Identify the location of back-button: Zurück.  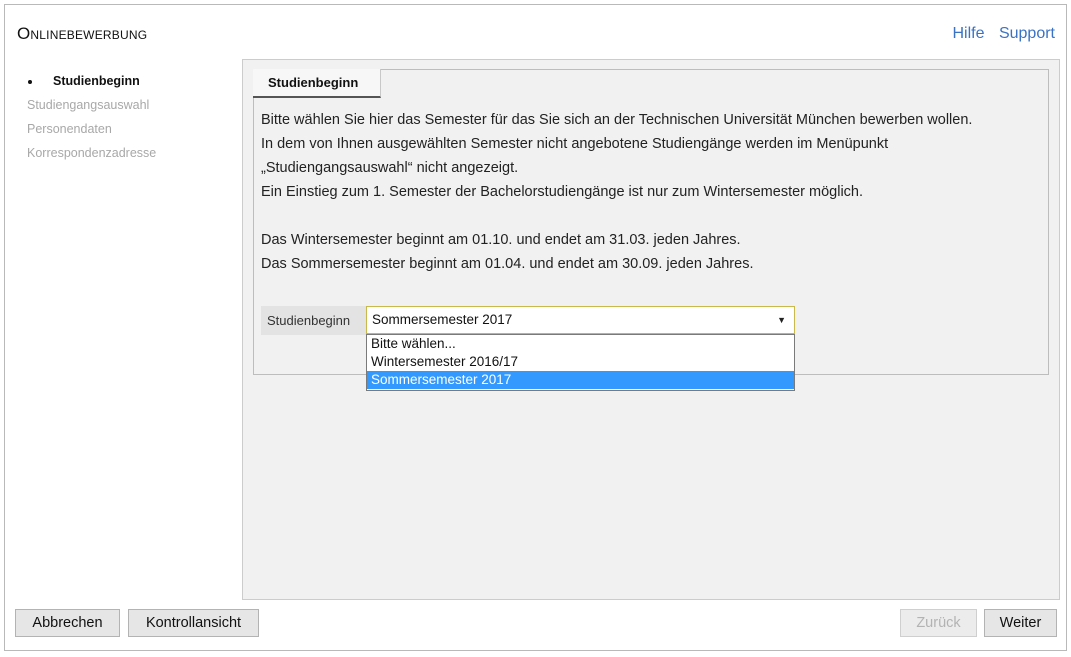
(938, 623).